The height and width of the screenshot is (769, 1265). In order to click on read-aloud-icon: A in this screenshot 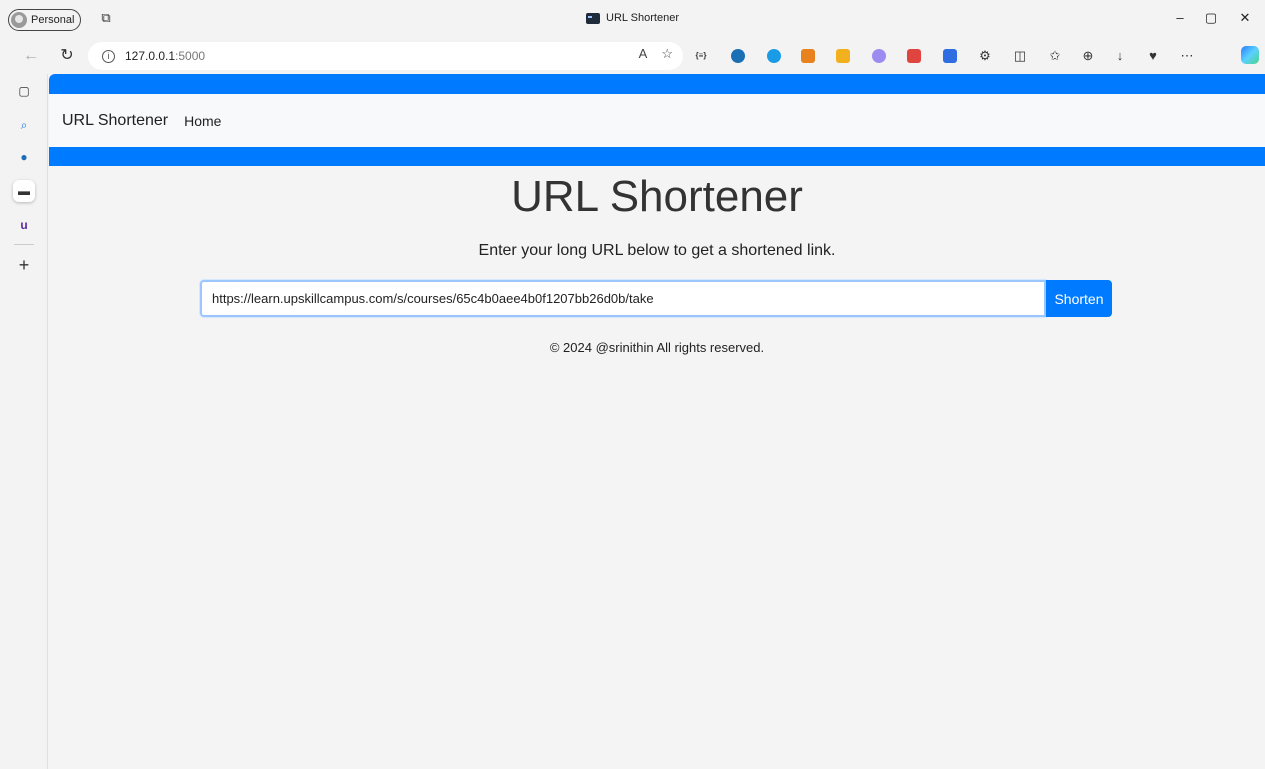, I will do `click(643, 54)`.